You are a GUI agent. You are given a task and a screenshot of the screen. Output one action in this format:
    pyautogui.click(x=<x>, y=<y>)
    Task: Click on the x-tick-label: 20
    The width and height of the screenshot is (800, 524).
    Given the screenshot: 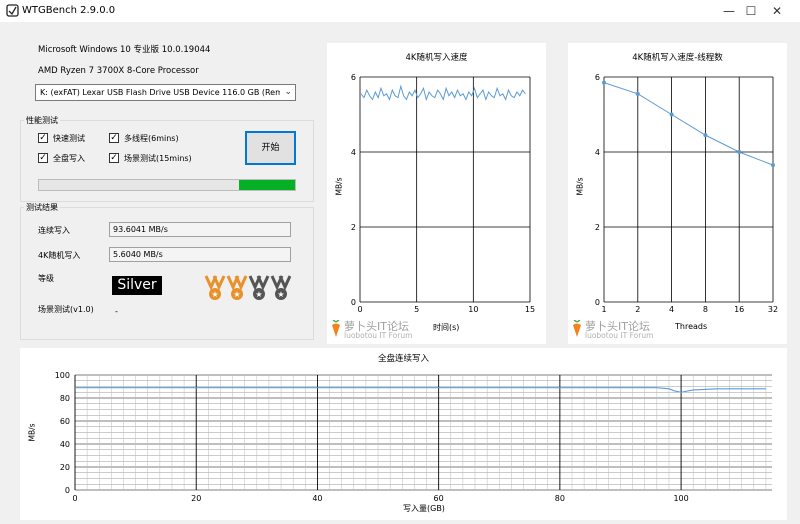 What is the action you would take?
    pyautogui.click(x=196, y=498)
    